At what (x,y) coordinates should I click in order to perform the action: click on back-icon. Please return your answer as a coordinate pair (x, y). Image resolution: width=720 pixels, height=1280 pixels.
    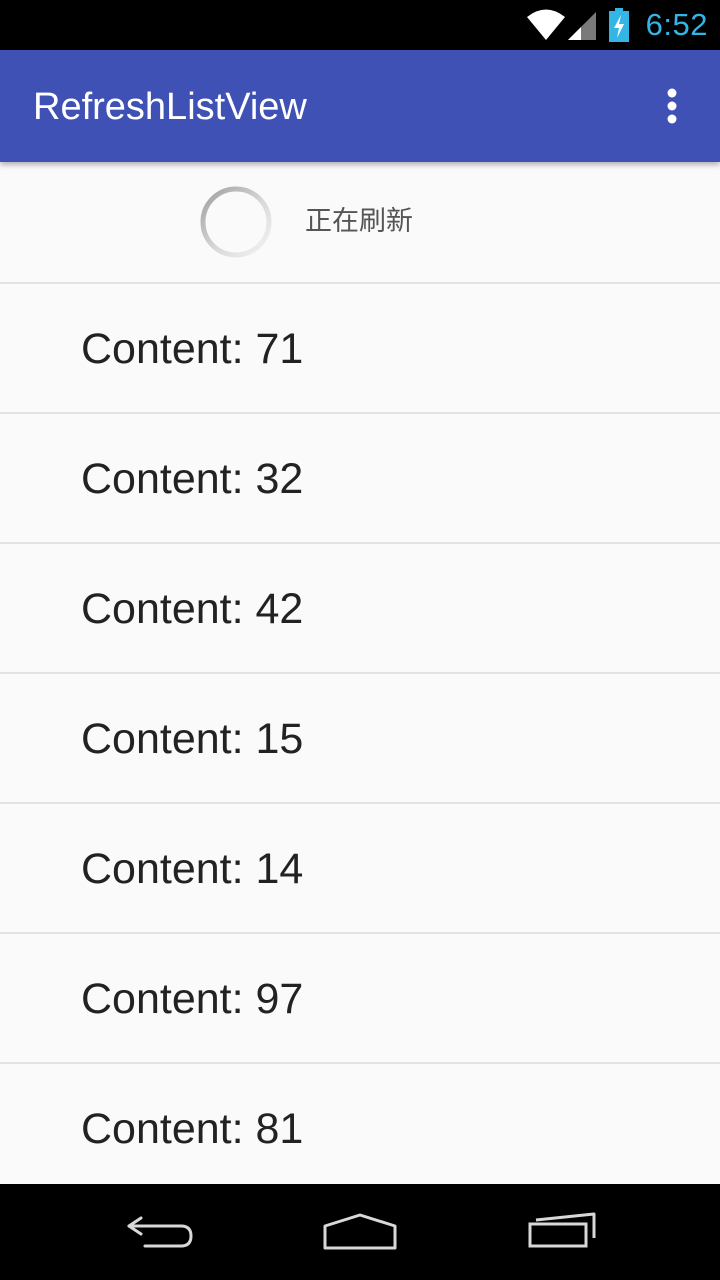
    Looking at the image, I should click on (160, 1232).